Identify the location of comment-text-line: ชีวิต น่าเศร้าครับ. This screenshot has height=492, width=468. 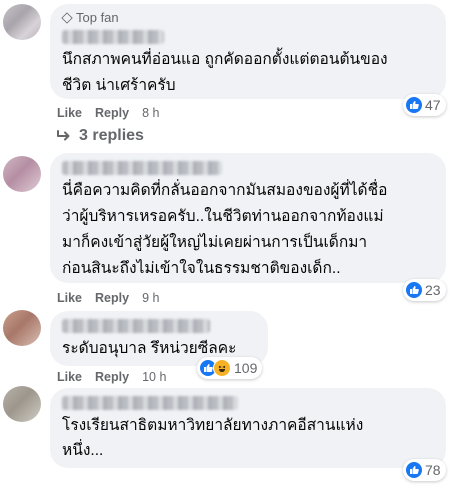
(119, 85).